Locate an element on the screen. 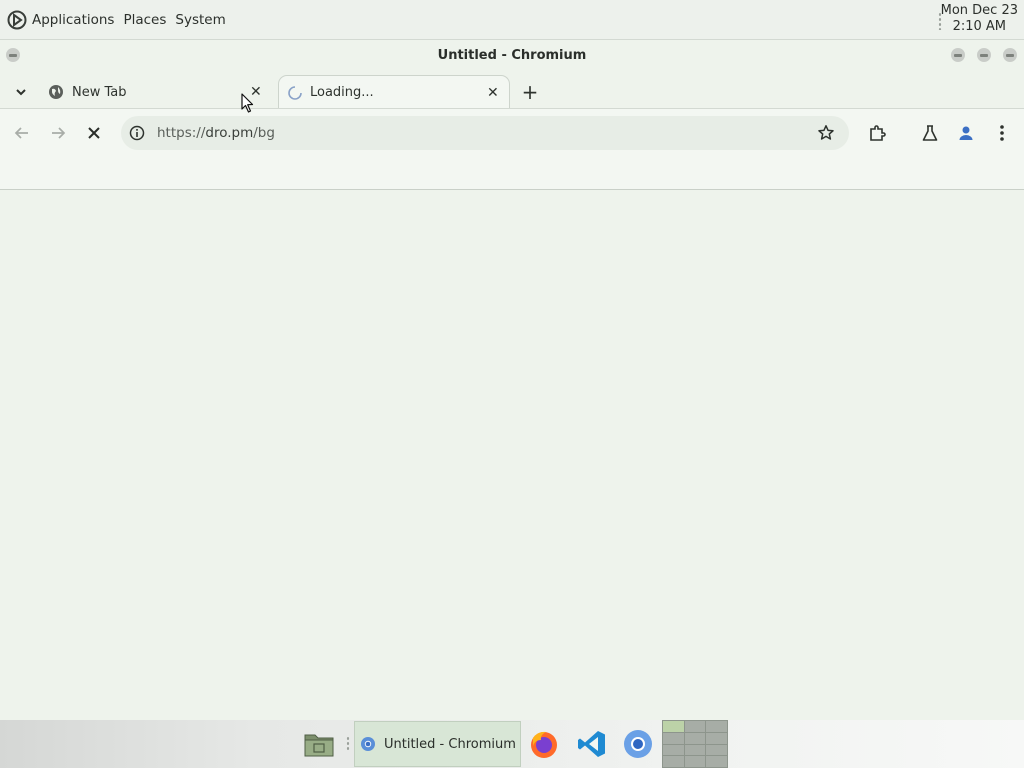 The height and width of the screenshot is (768, 1024). puzzle-icon is located at coordinates (878, 133).